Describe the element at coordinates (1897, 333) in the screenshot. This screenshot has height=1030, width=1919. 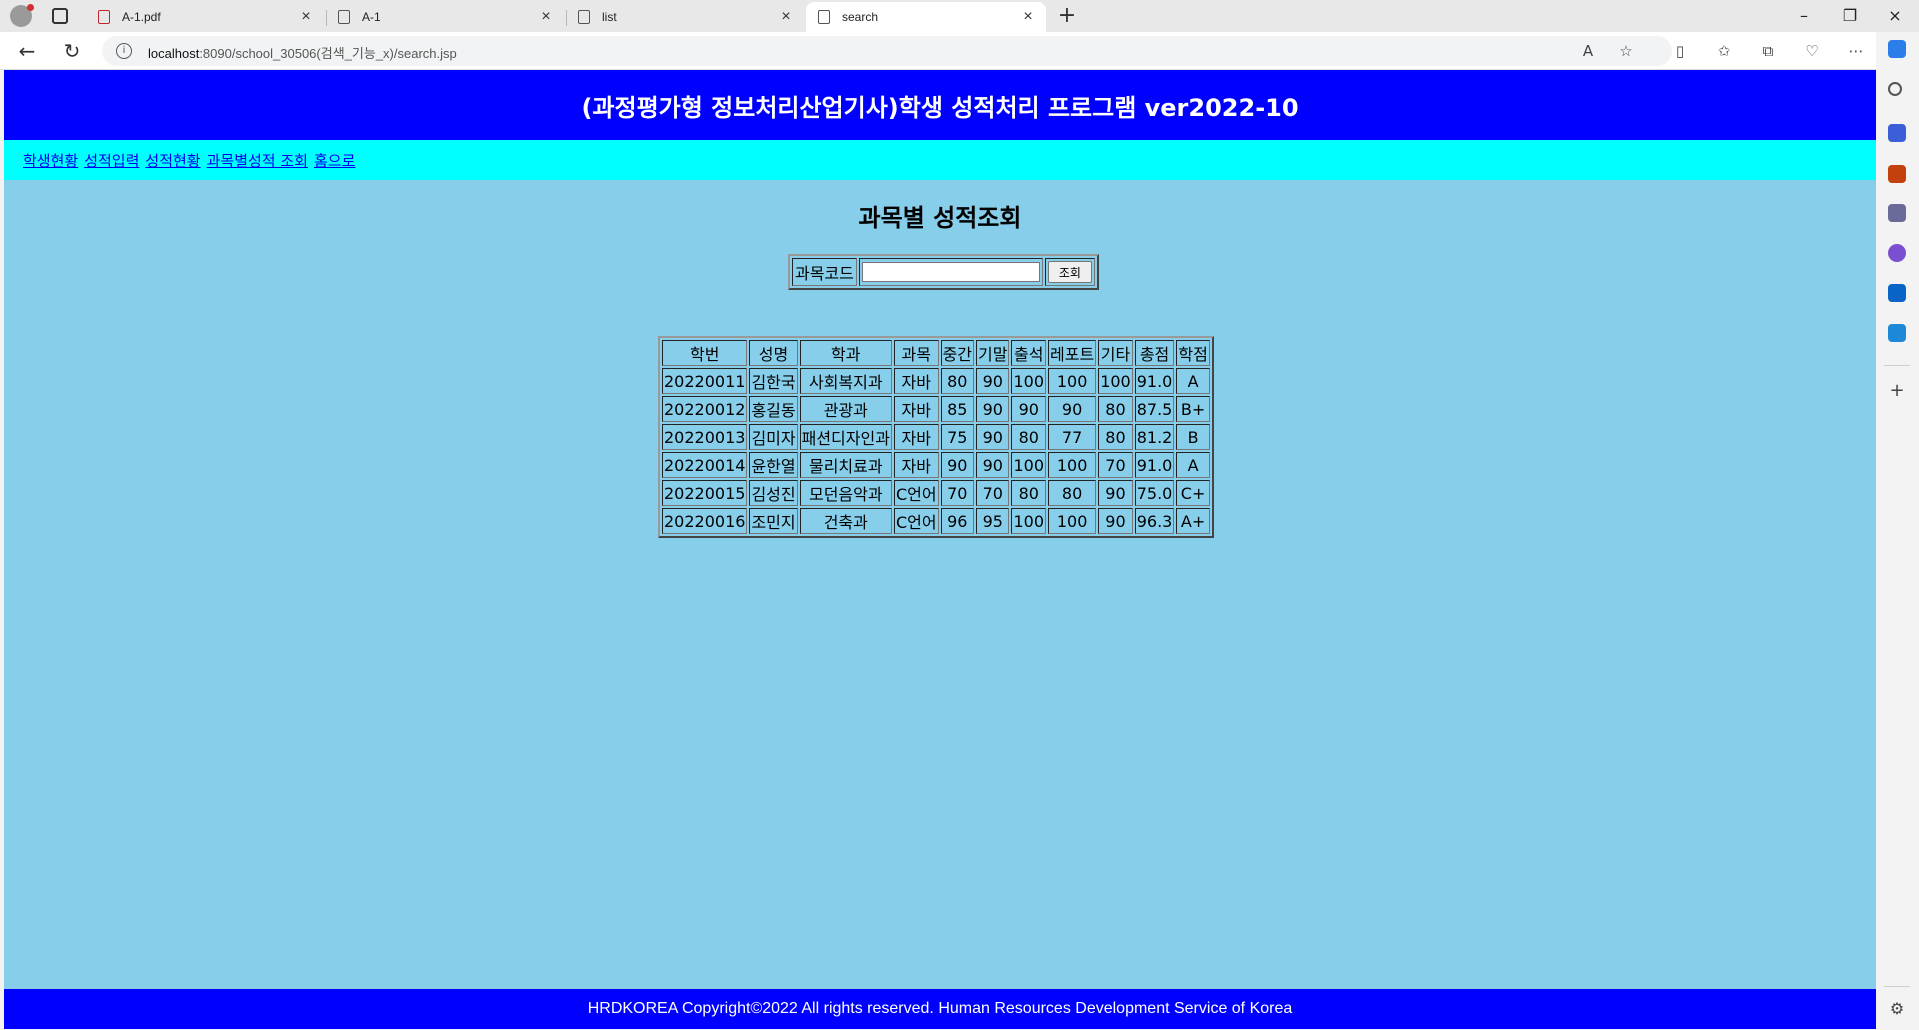
I see `send-icon` at that location.